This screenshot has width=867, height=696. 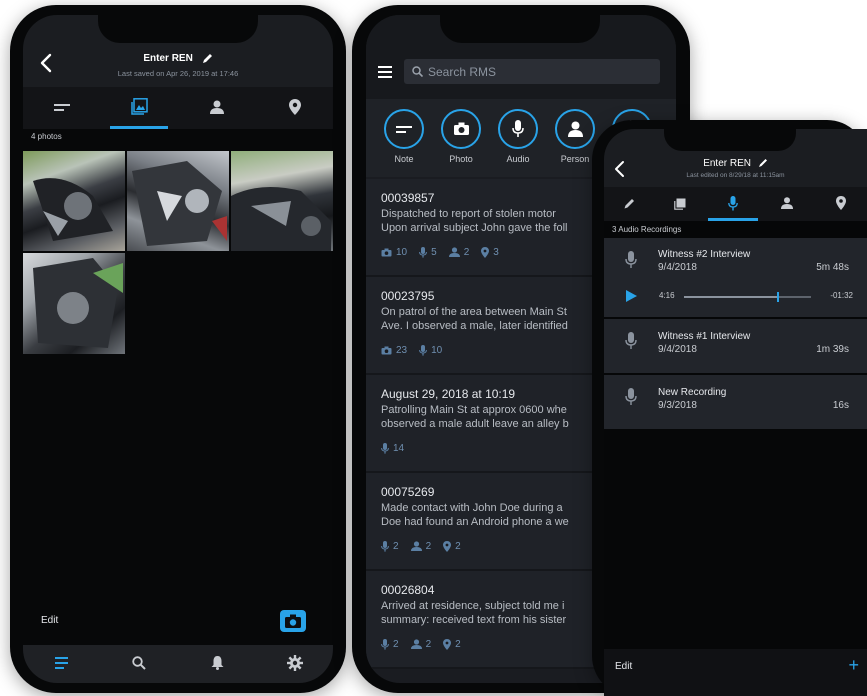 I want to click on recordings-count: 3 Audio Recordings, so click(x=647, y=229).